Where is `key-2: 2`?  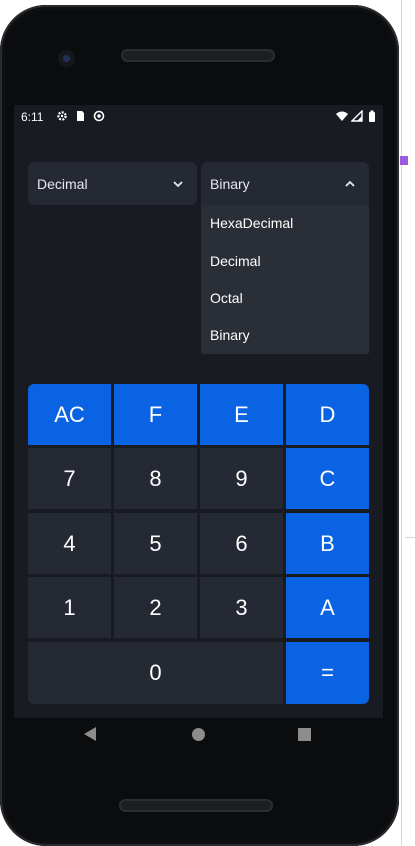 key-2: 2 is located at coordinates (155, 607).